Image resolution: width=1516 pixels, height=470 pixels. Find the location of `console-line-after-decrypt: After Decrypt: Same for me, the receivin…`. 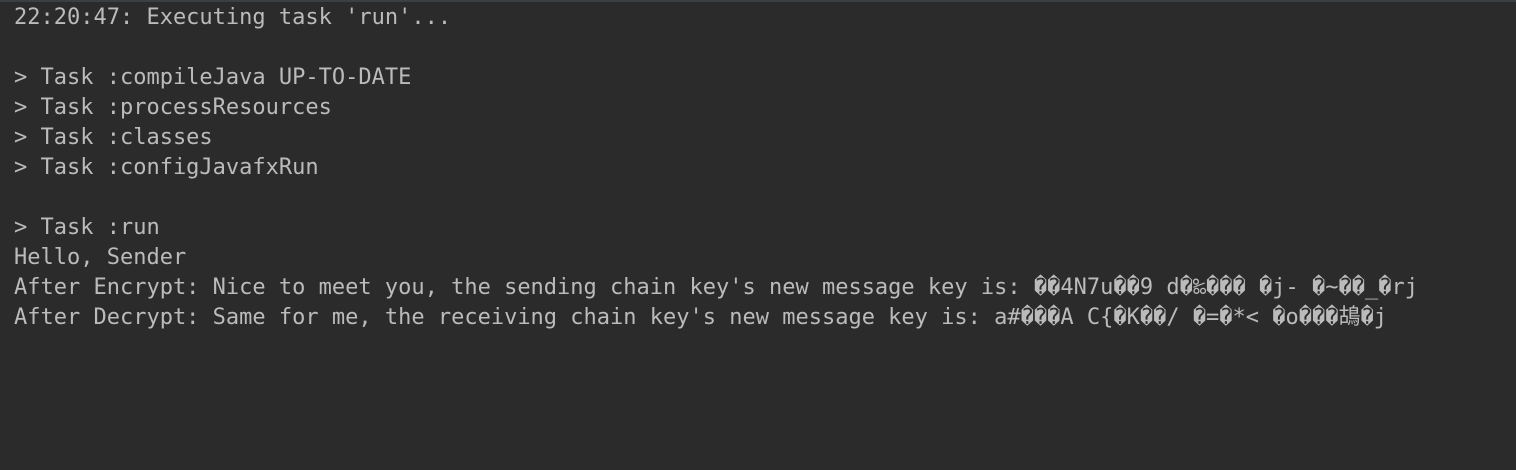

console-line-after-decrypt: After Decrypt: Same for me, the receivin… is located at coordinates (701, 317).